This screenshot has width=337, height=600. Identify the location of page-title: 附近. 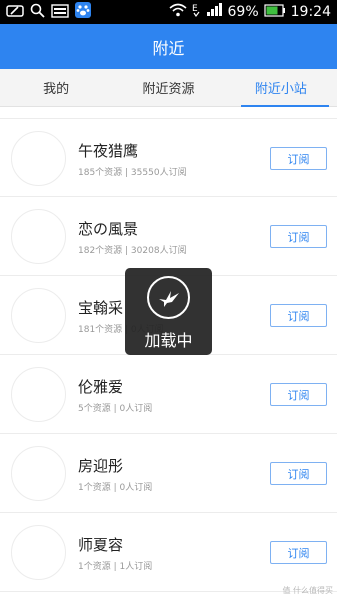
(168, 48).